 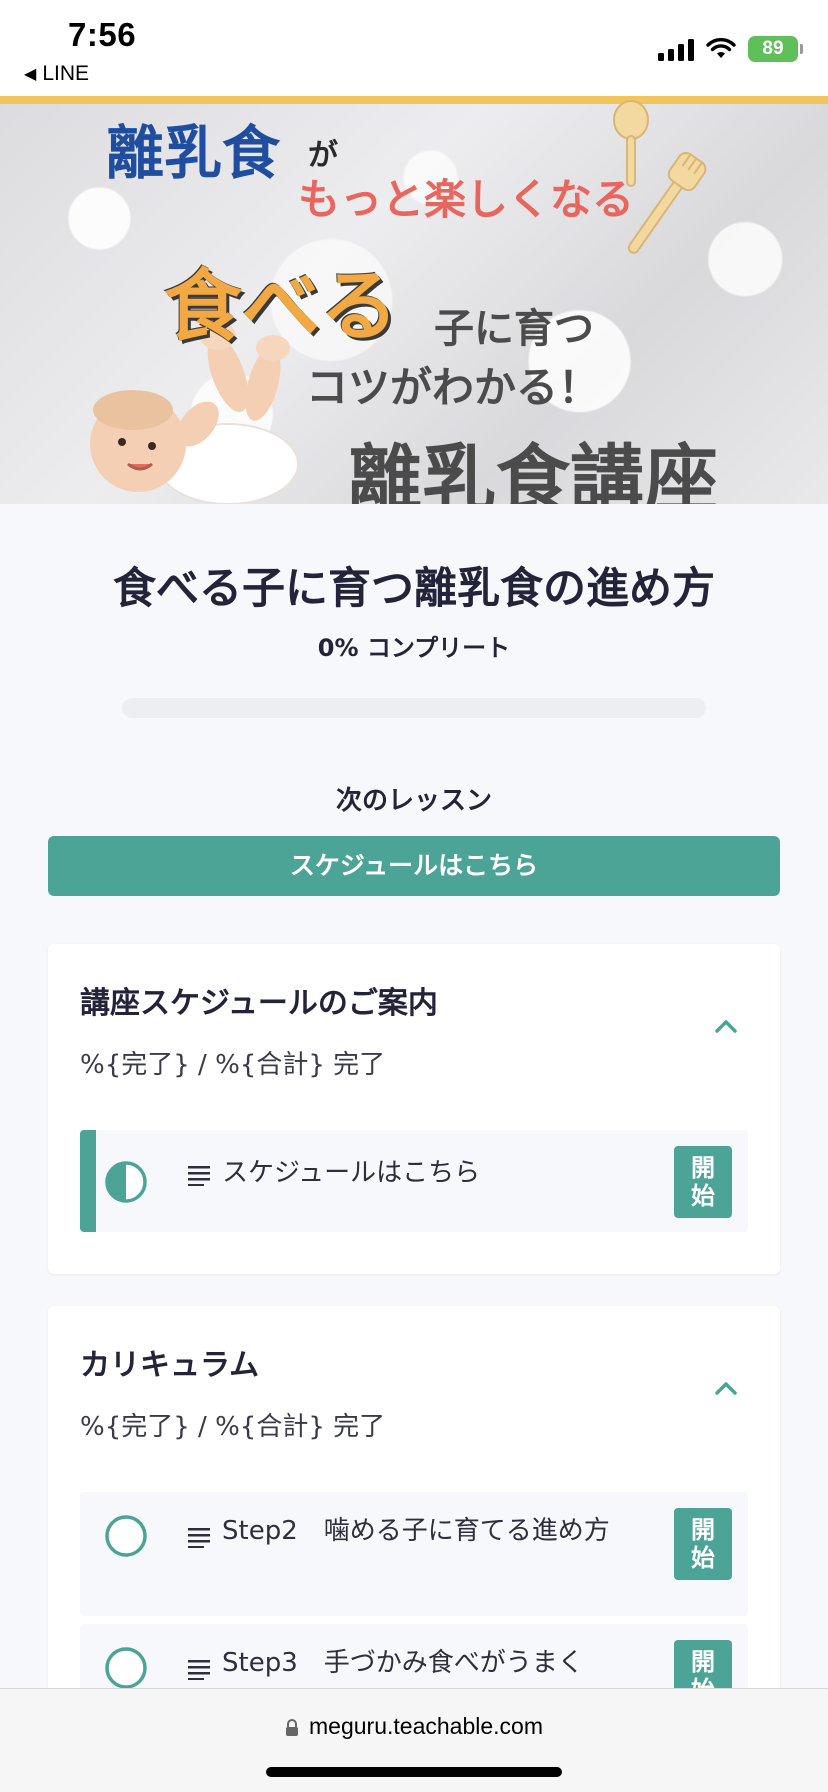 What do you see at coordinates (414, 708) in the screenshot?
I see `progress-bar` at bounding box center [414, 708].